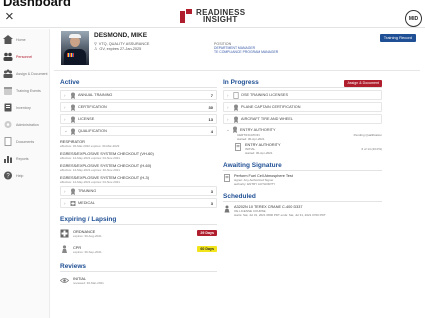 This screenshot has height=318, width=425. I want to click on days-badge: 29 Days, so click(207, 233).